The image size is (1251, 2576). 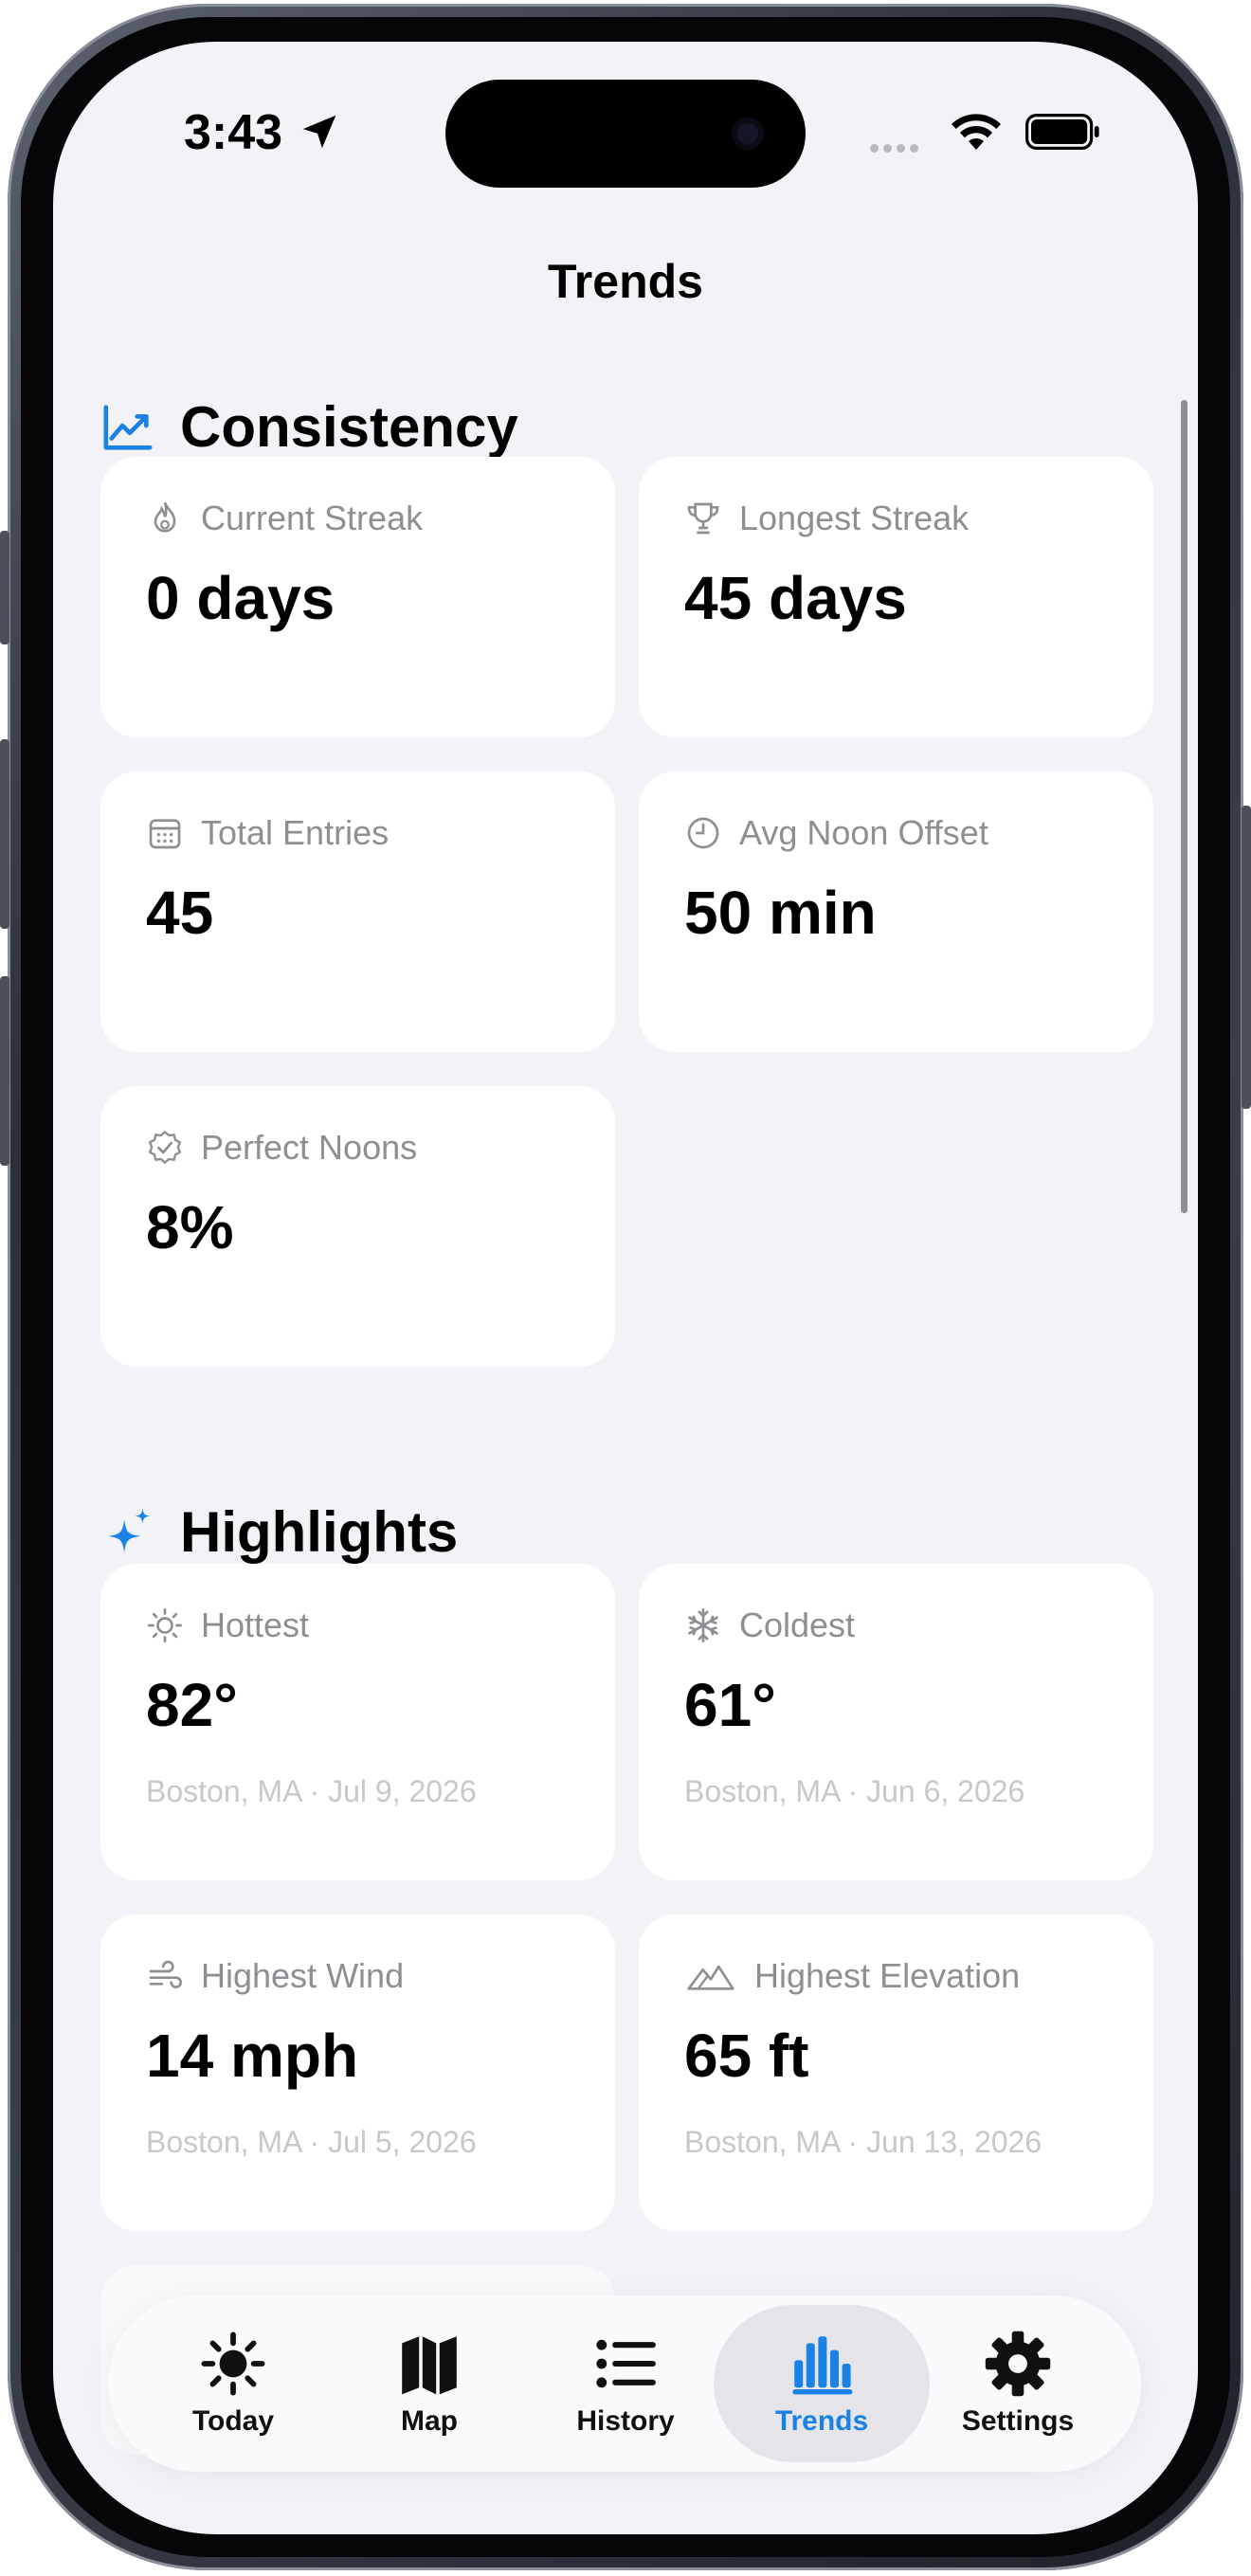 I want to click on clock-icon, so click(x=703, y=833).